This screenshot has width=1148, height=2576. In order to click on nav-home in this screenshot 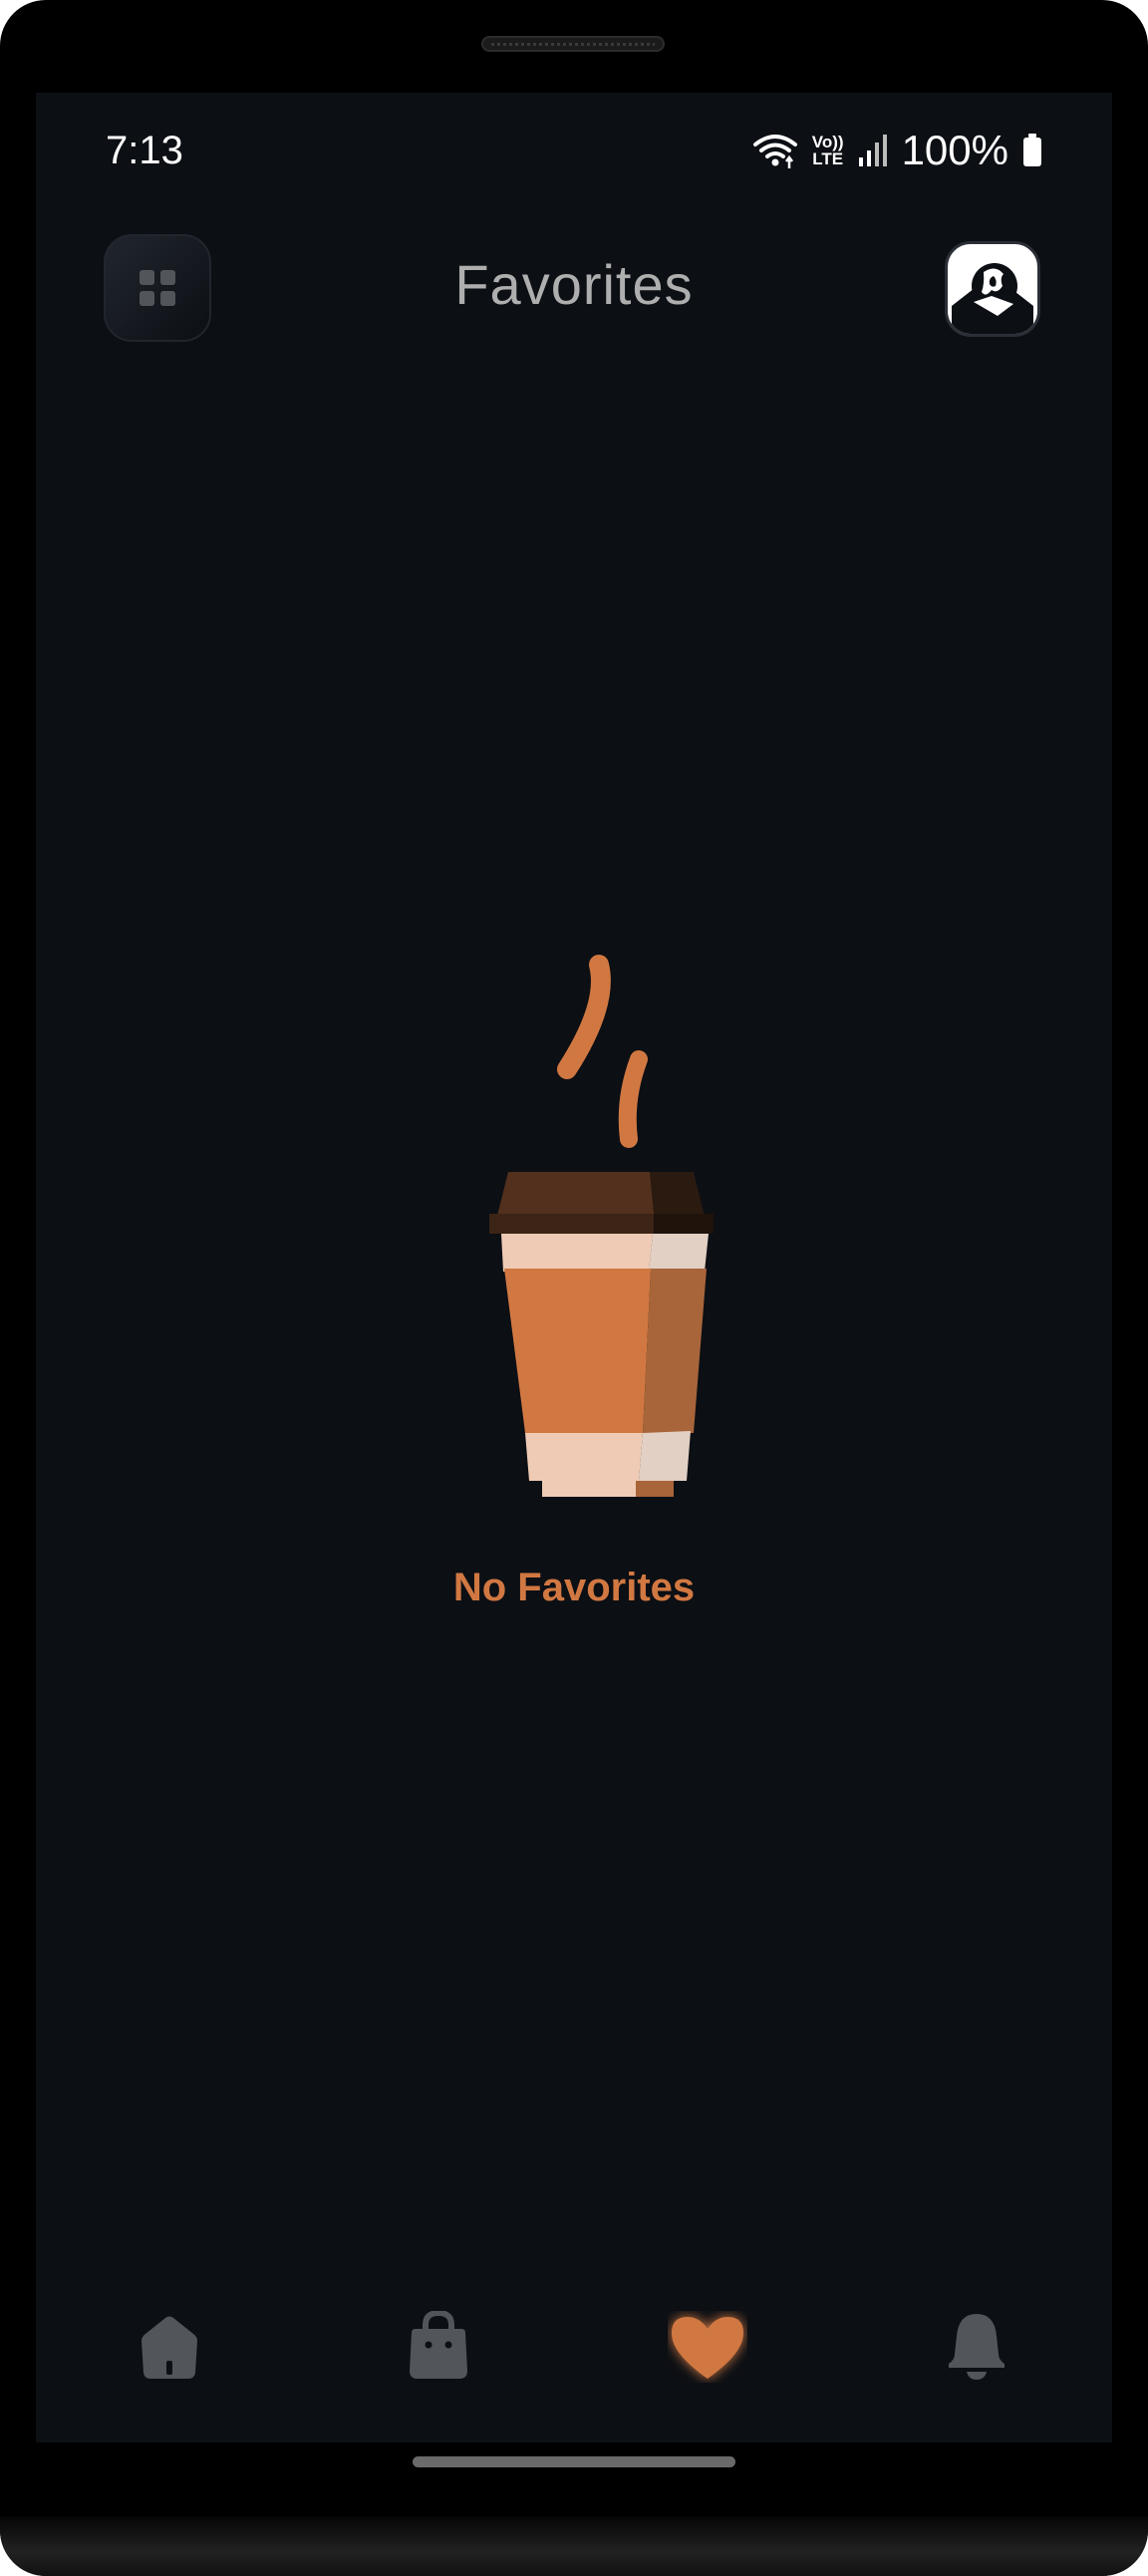, I will do `click(169, 2347)`.